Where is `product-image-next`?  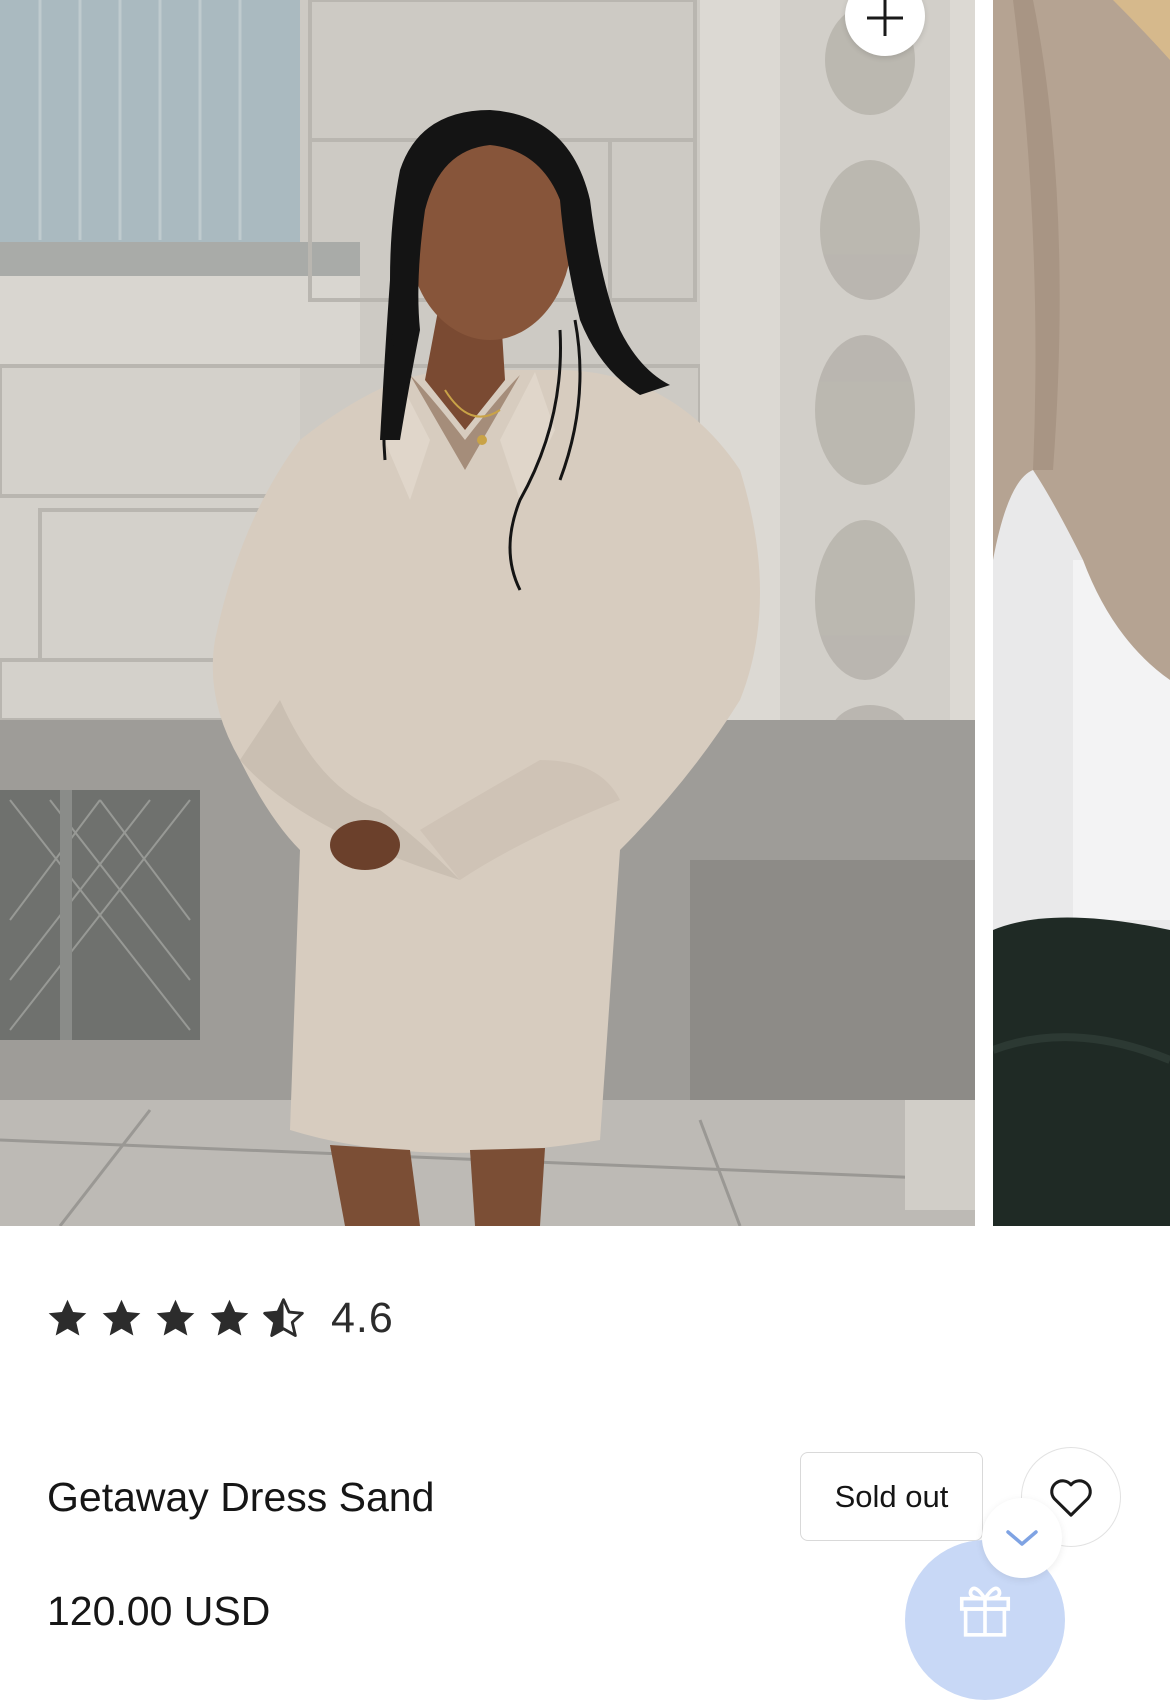
product-image-next is located at coordinates (1081, 613).